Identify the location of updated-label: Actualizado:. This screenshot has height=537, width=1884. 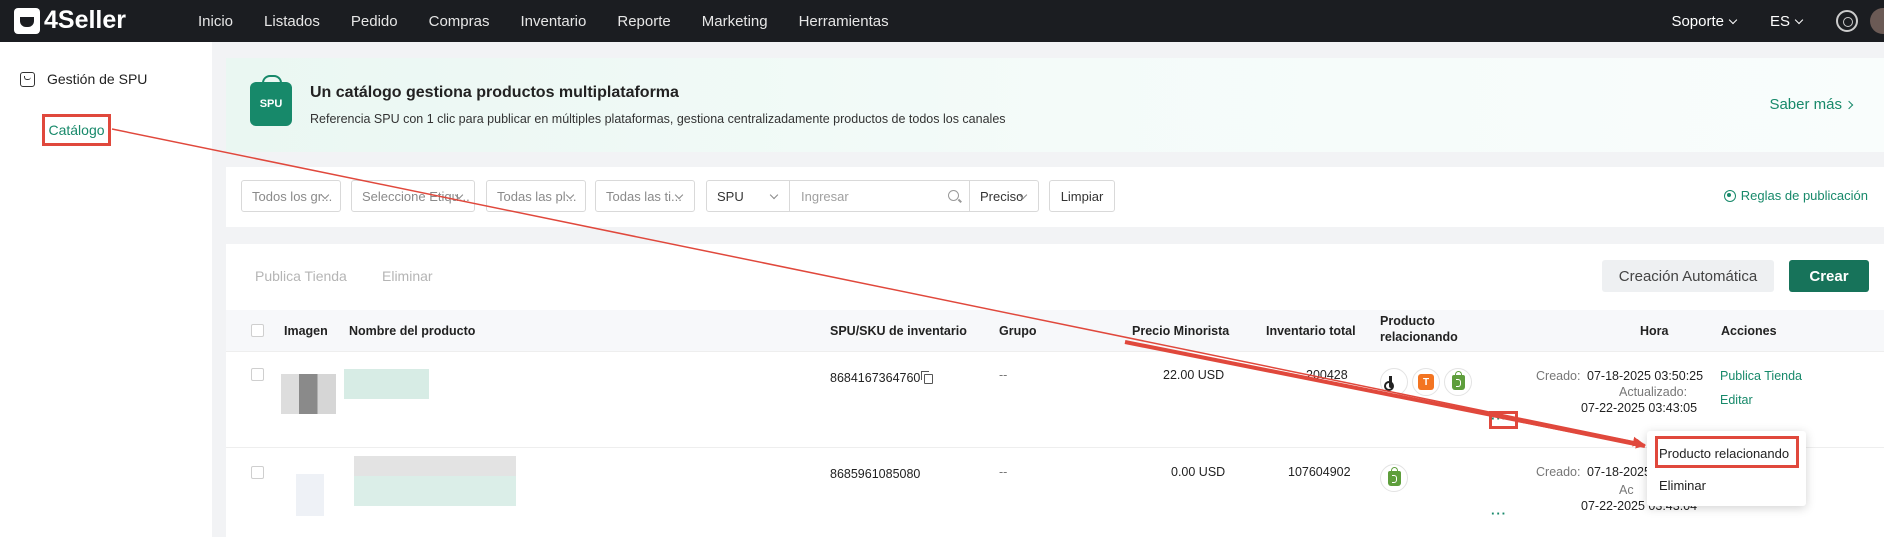
(1653, 392).